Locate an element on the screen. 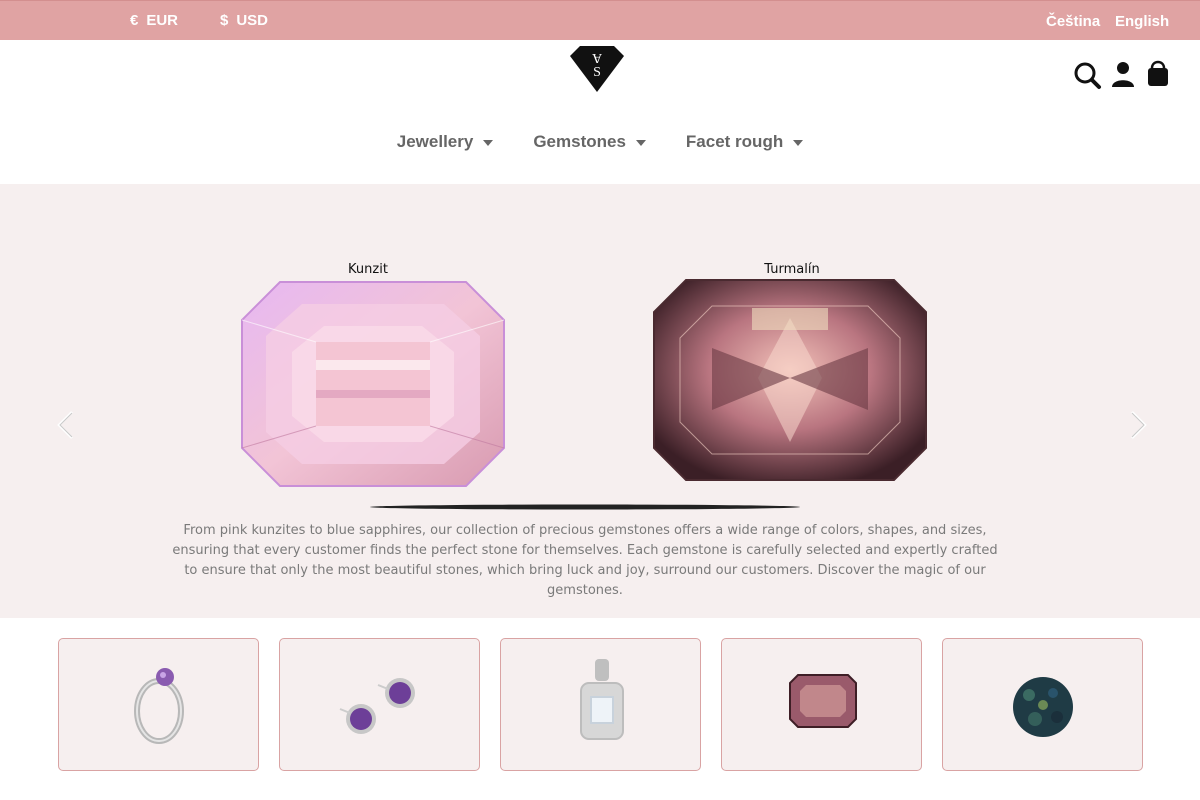 This screenshot has height=800, width=1200. ring-icon is located at coordinates (159, 706).